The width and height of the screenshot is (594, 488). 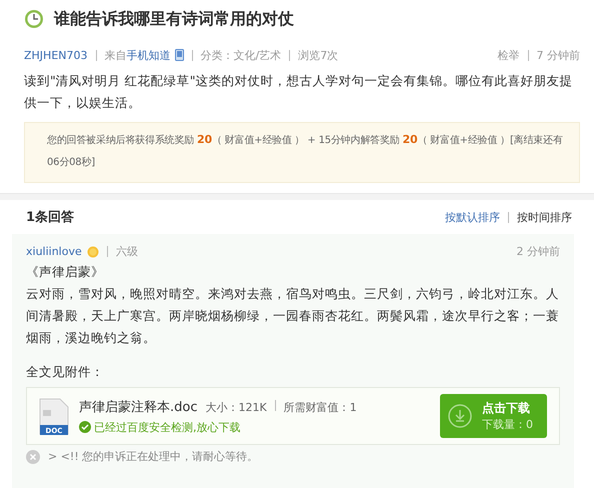 I want to click on download-icon, so click(x=460, y=416).